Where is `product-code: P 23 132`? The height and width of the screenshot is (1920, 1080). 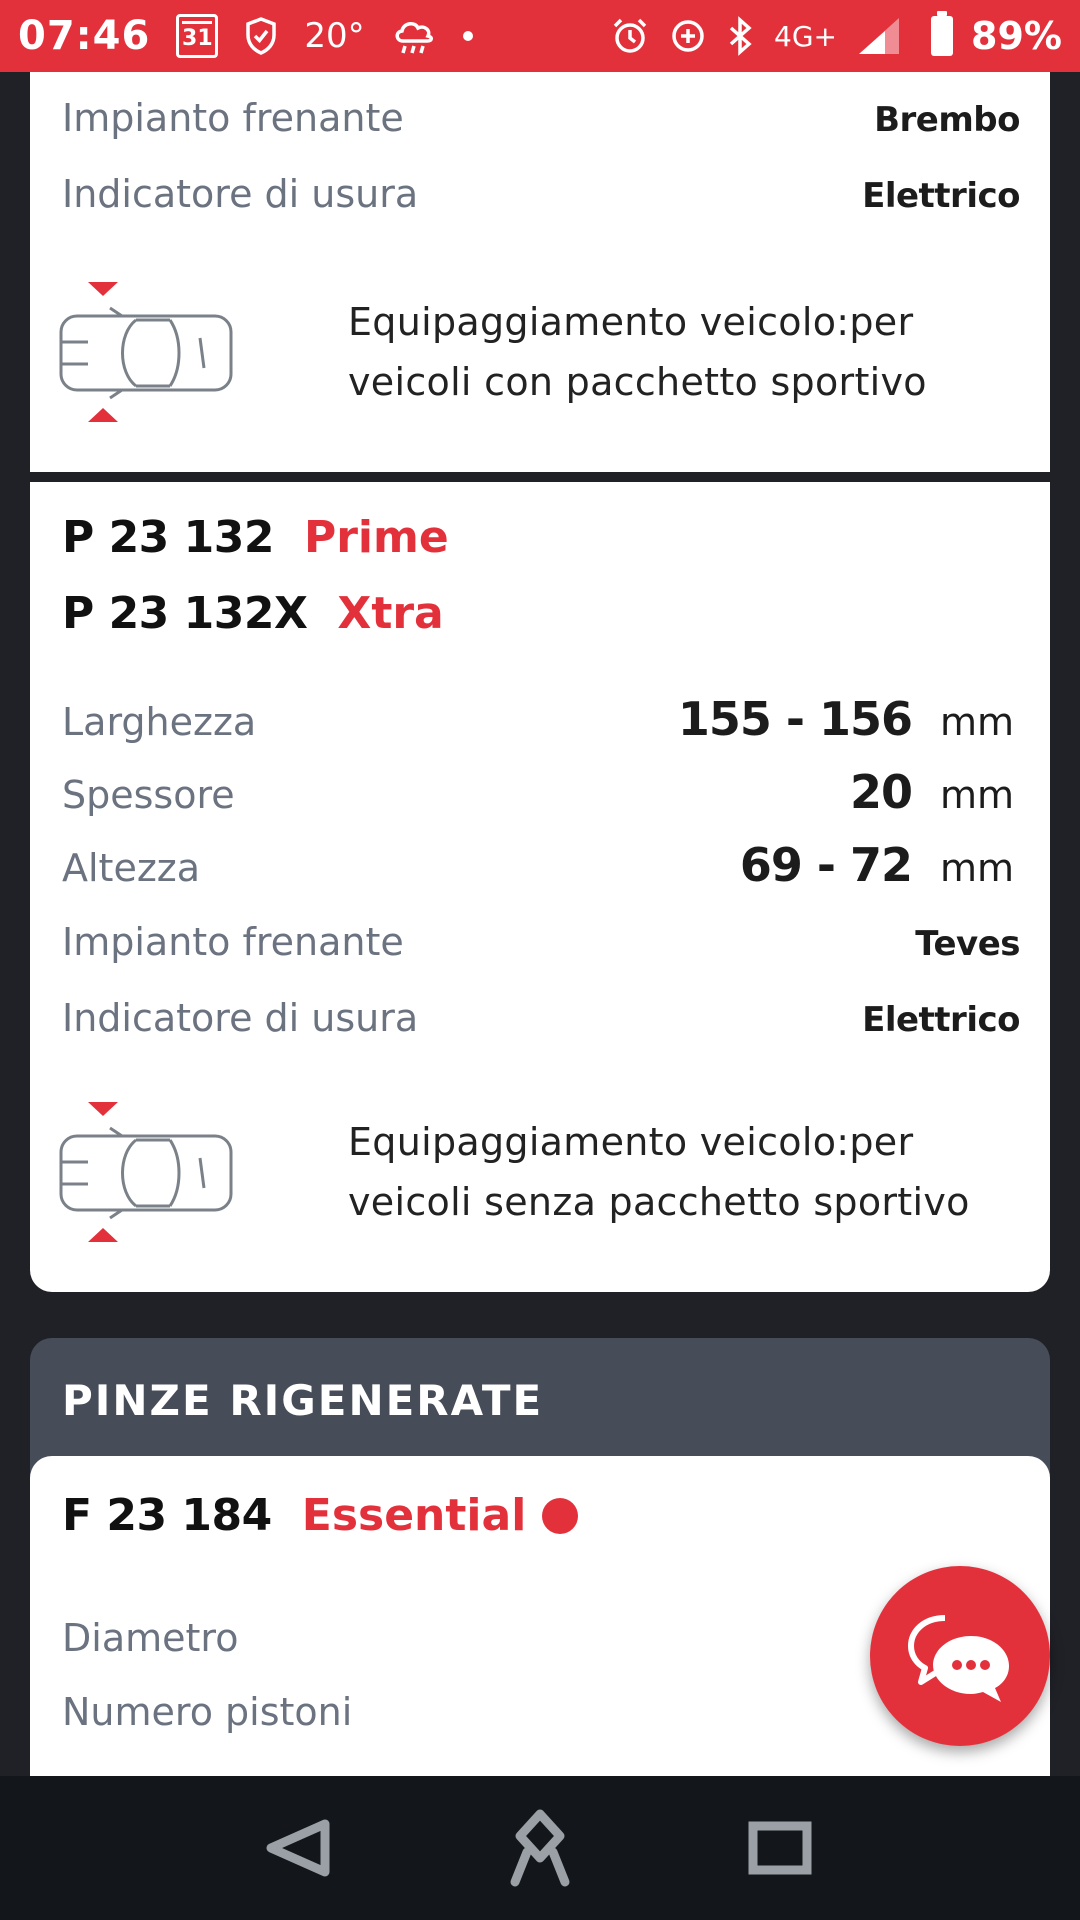
product-code: P 23 132 is located at coordinates (168, 537).